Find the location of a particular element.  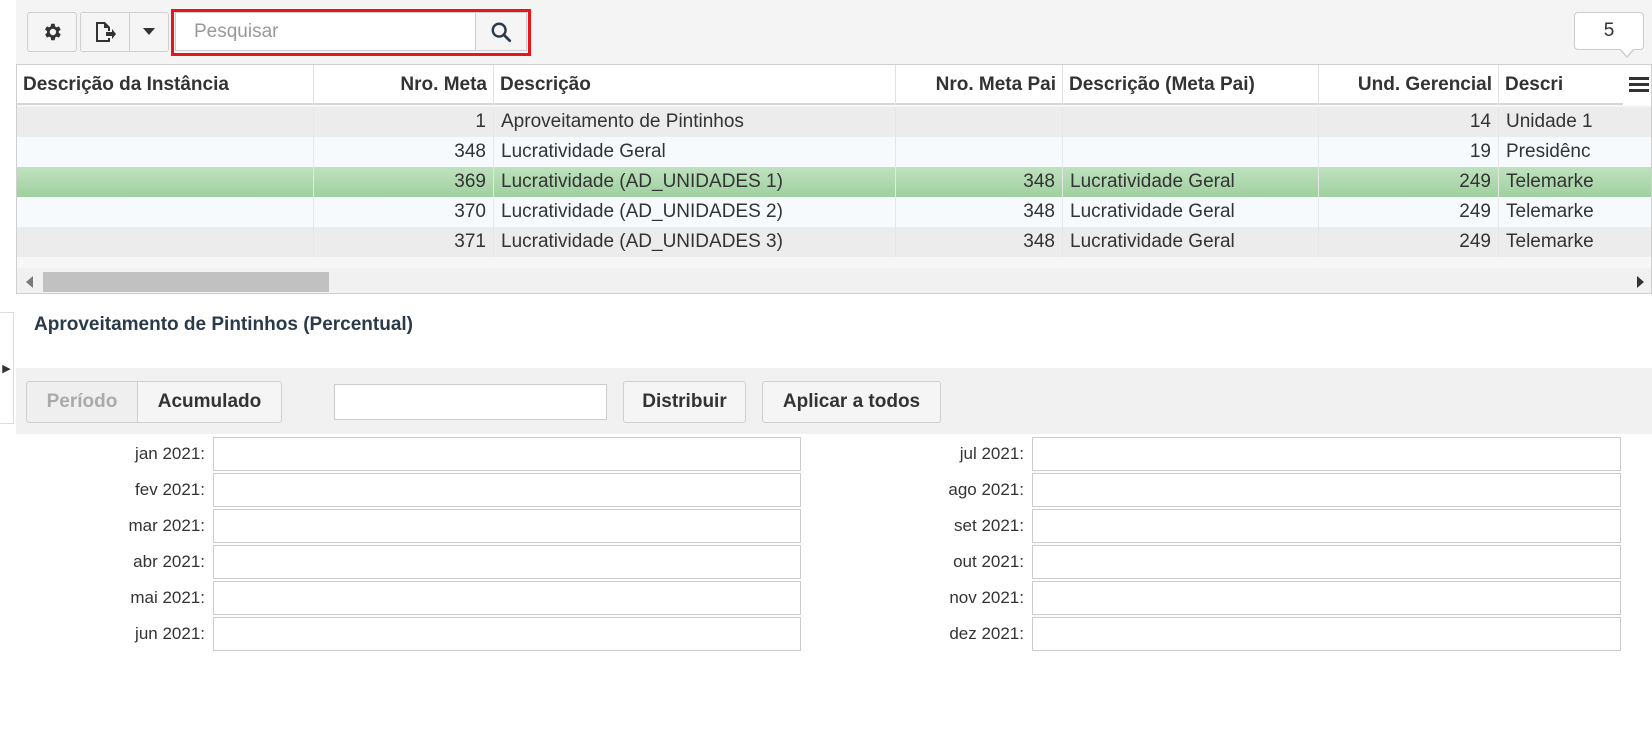

month-label: mar 2021: is located at coordinates (166, 525).